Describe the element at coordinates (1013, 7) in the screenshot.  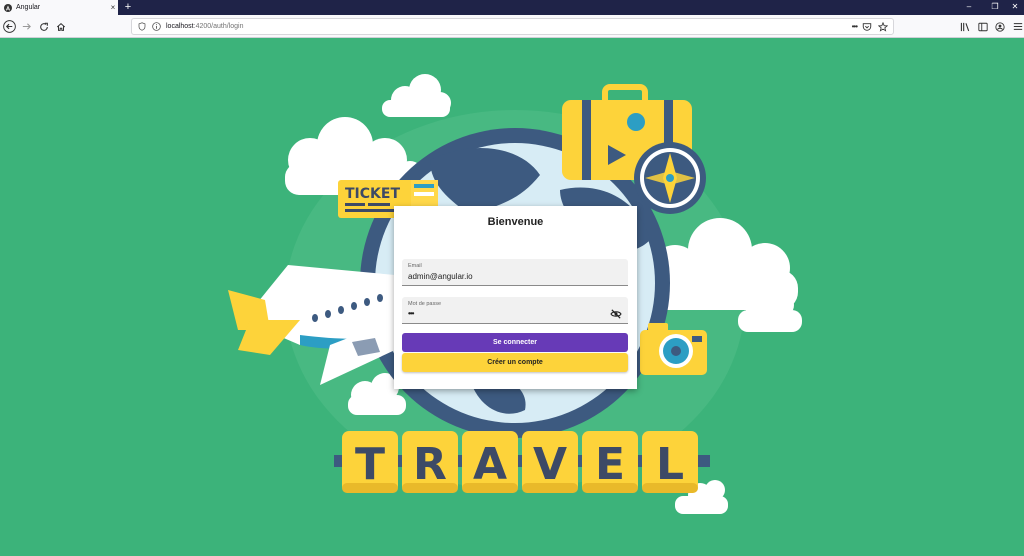
I see `window-close-button: ✕` at that location.